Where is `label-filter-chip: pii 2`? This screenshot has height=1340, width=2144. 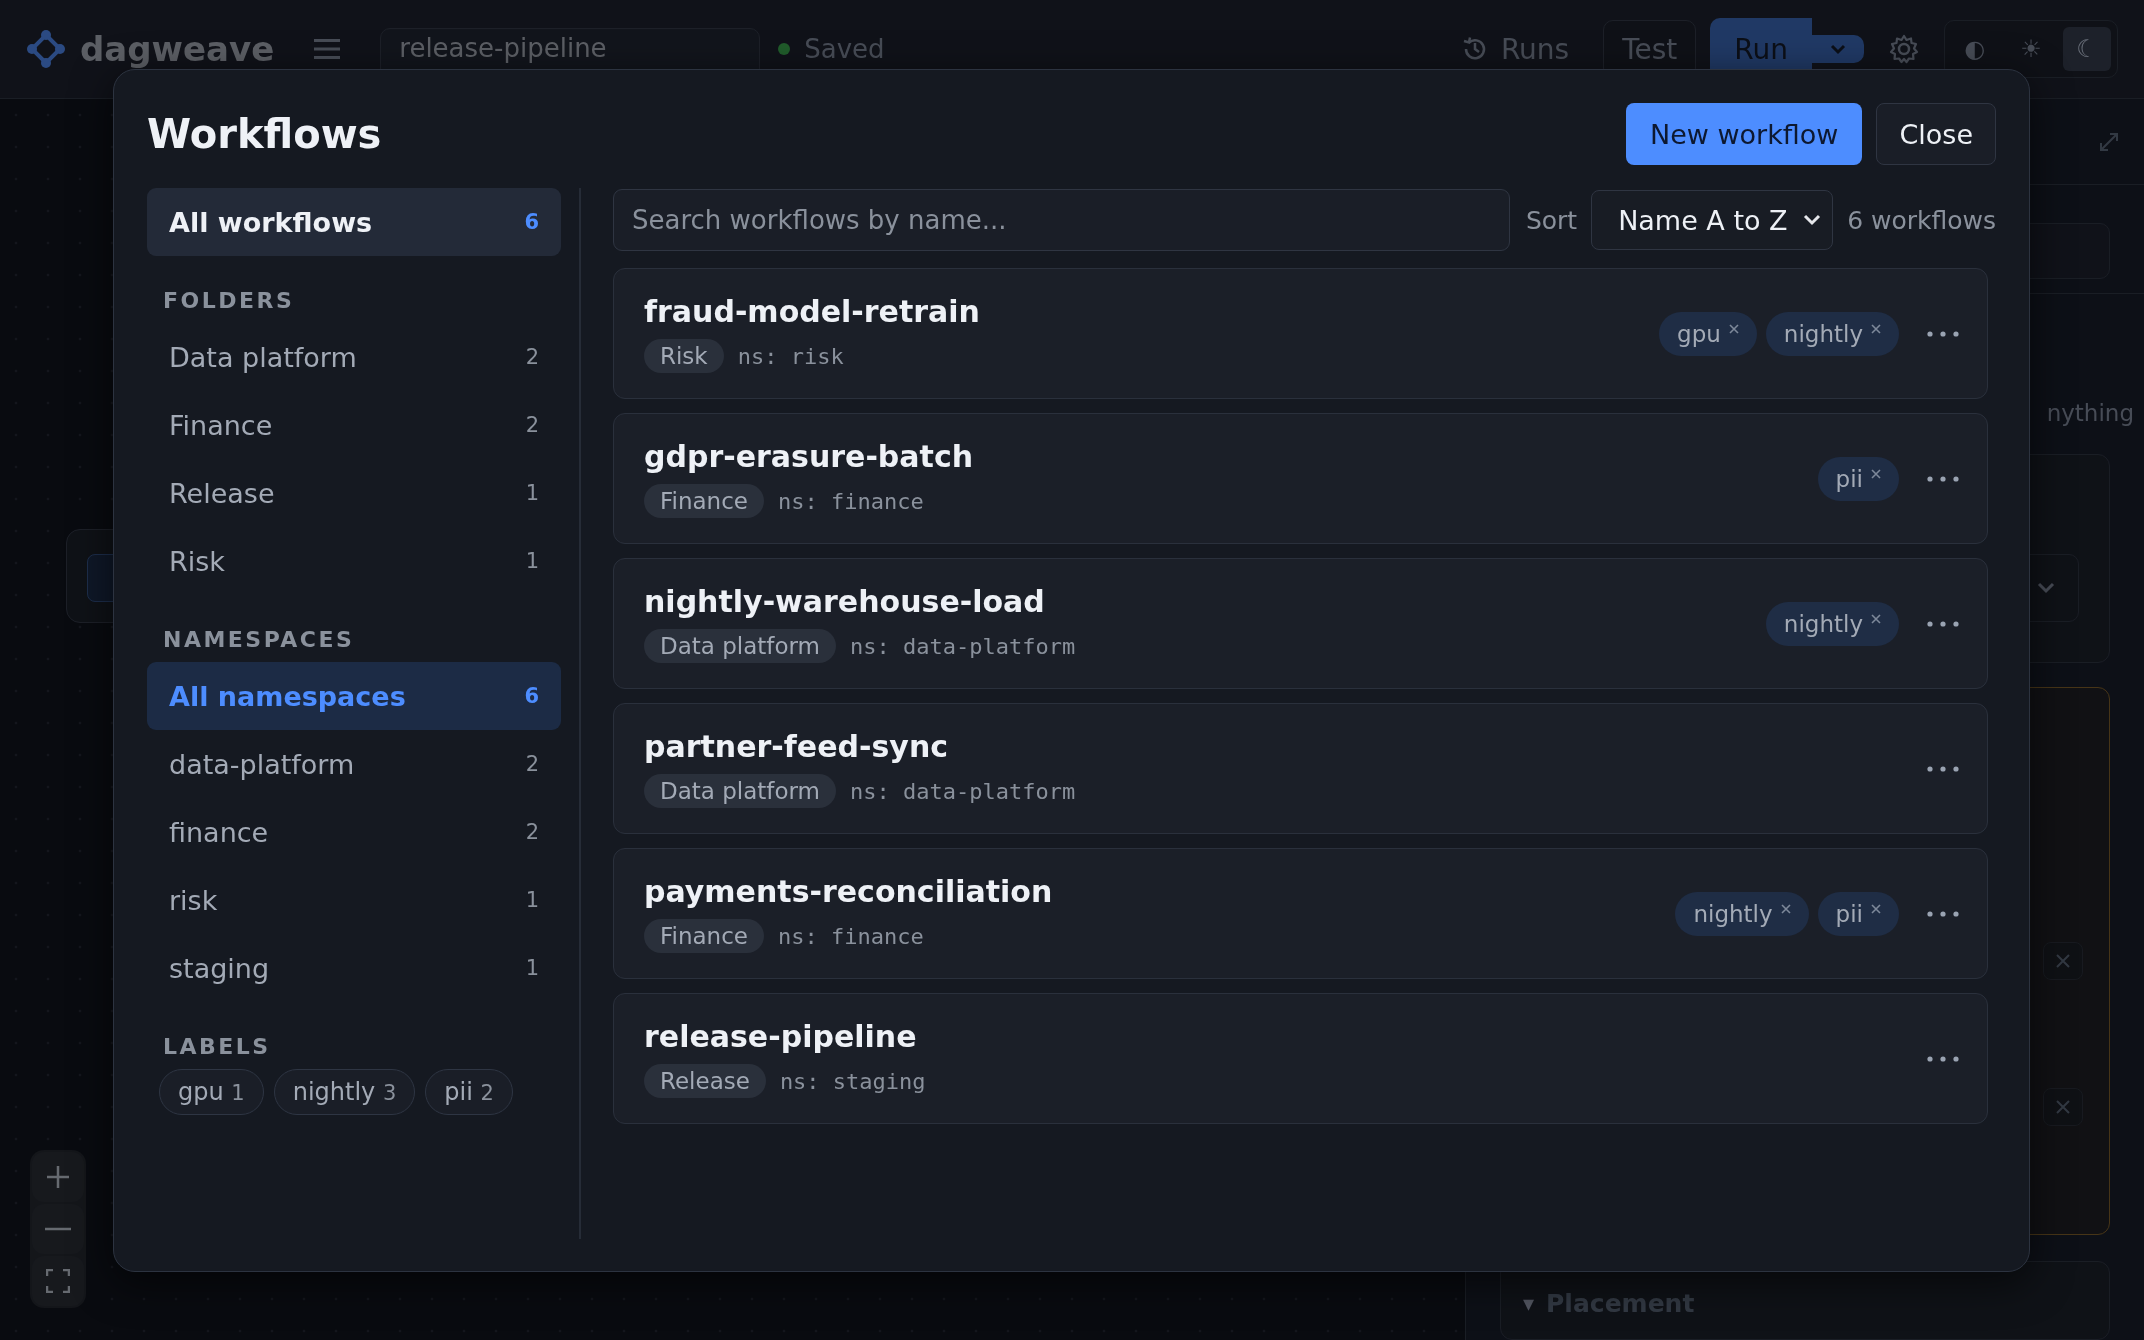
label-filter-chip: pii 2 is located at coordinates (469, 1092).